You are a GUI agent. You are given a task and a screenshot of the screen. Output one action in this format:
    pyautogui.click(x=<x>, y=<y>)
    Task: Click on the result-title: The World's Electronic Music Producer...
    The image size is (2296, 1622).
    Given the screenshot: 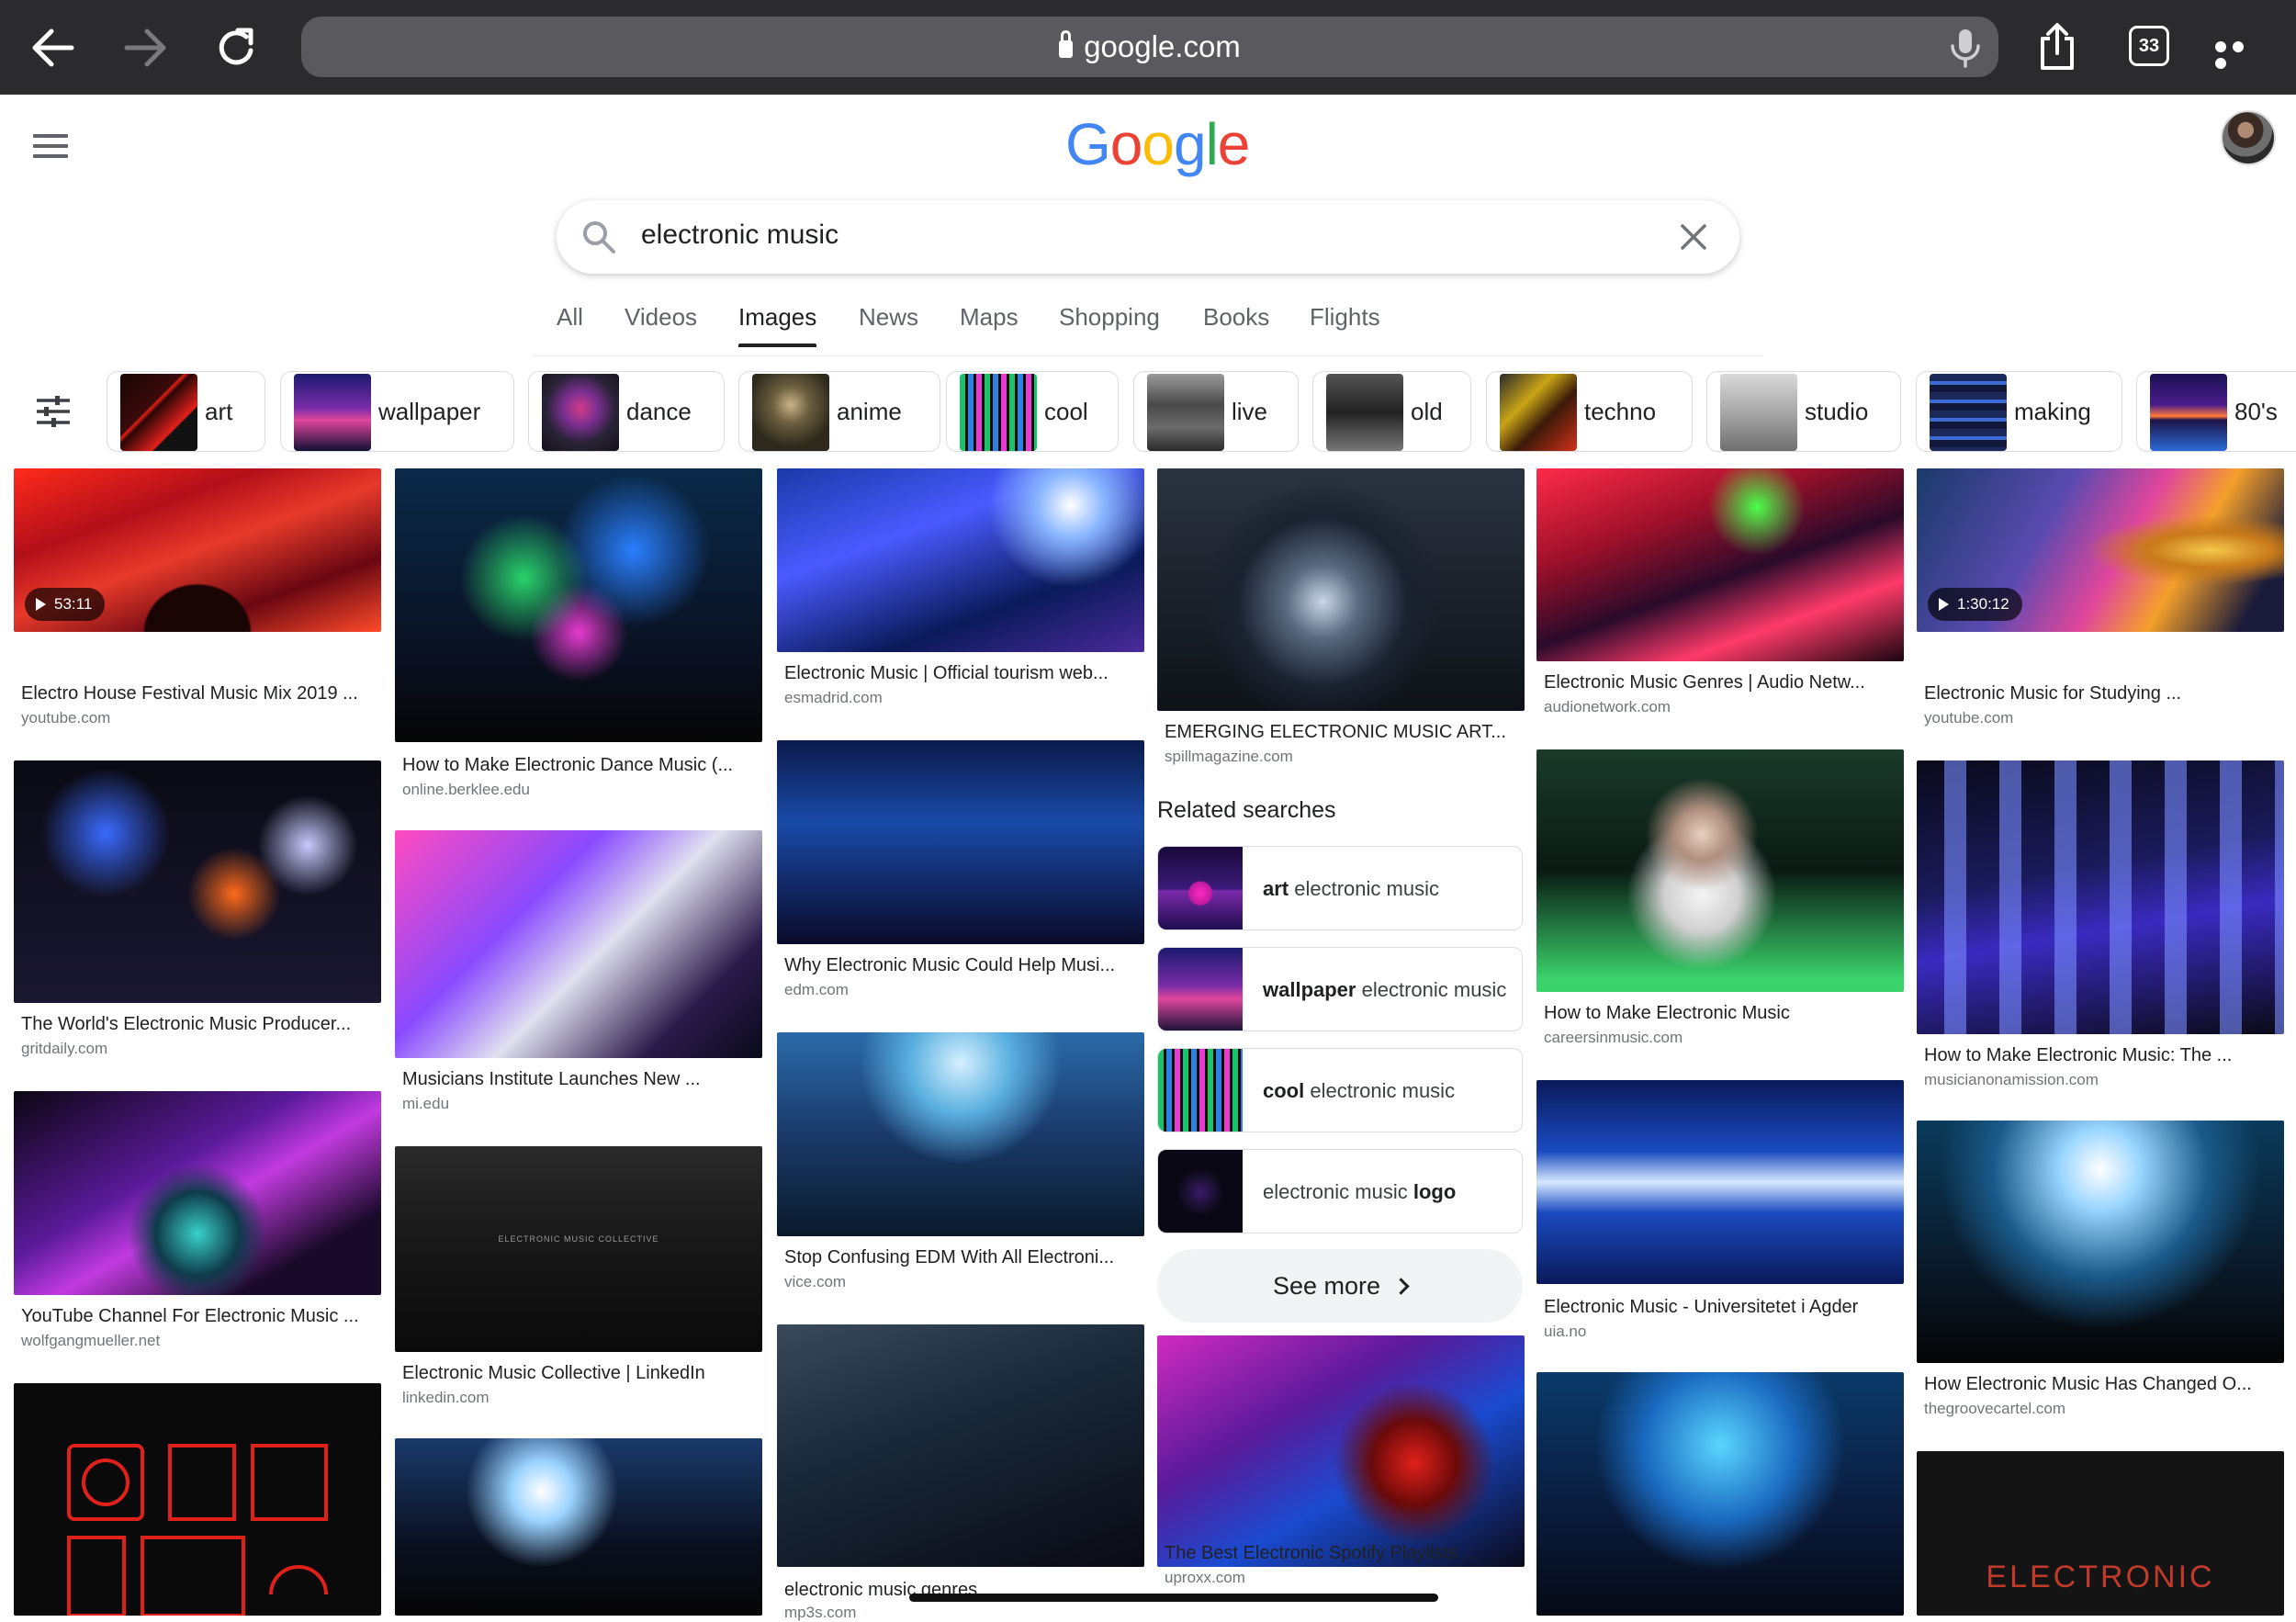 What is the action you would take?
    pyautogui.click(x=197, y=1024)
    